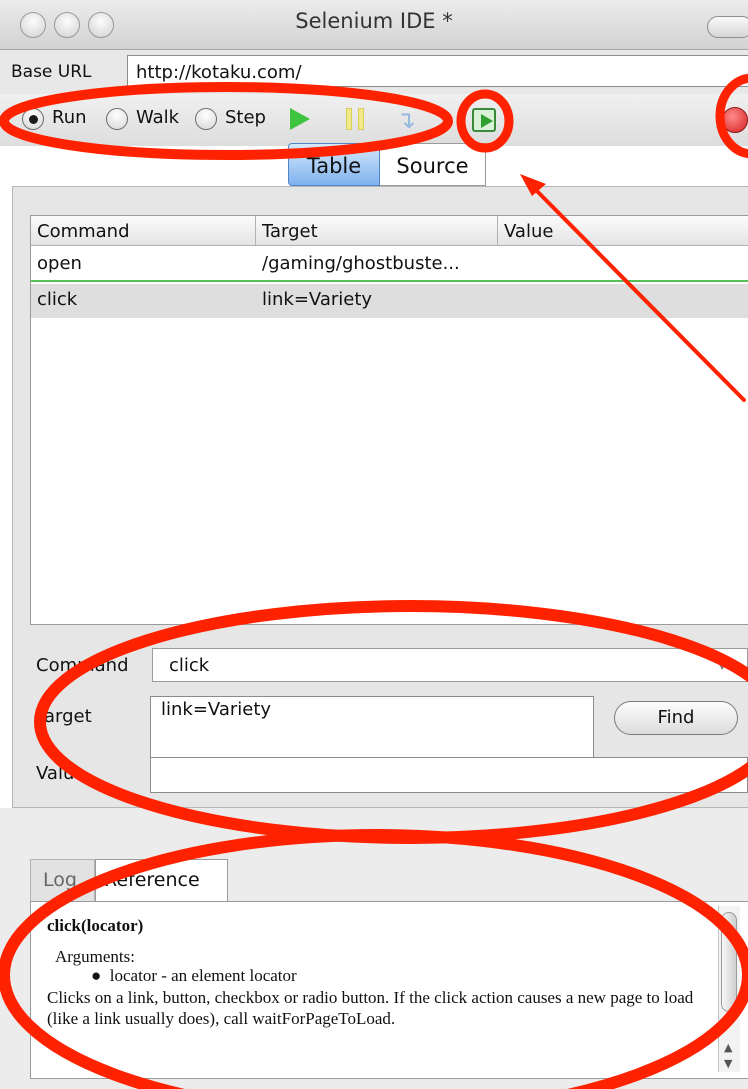 The height and width of the screenshot is (1089, 748). I want to click on reference-signature: click(locator), so click(95, 925).